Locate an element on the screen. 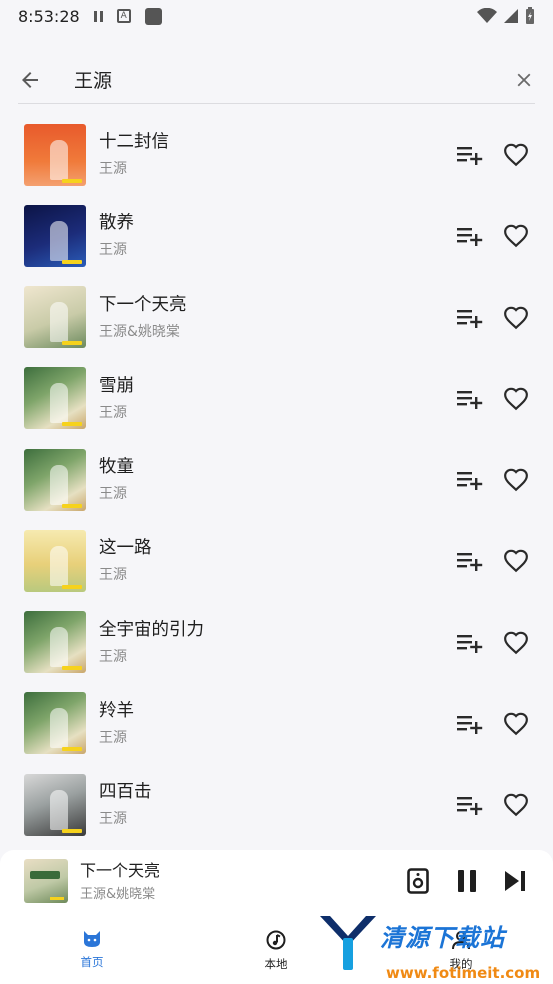  pause-icon is located at coordinates (467, 881).